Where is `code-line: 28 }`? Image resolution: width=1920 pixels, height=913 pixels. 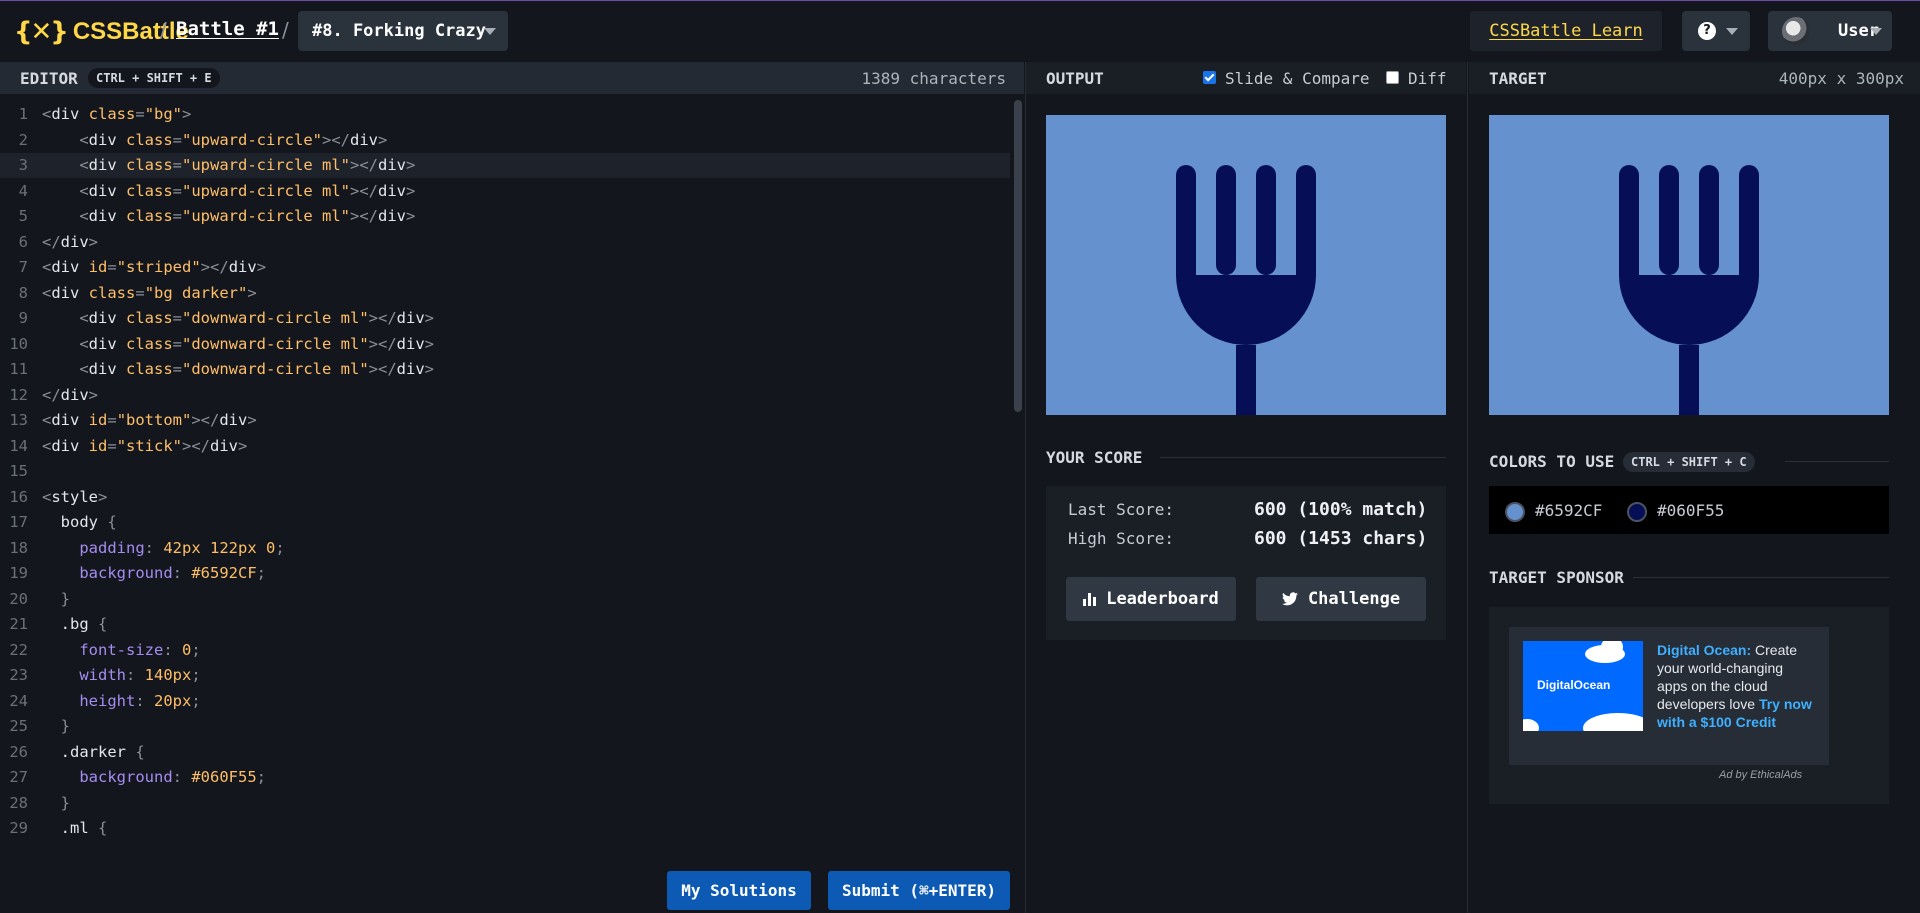
code-line: 28 } is located at coordinates (505, 803).